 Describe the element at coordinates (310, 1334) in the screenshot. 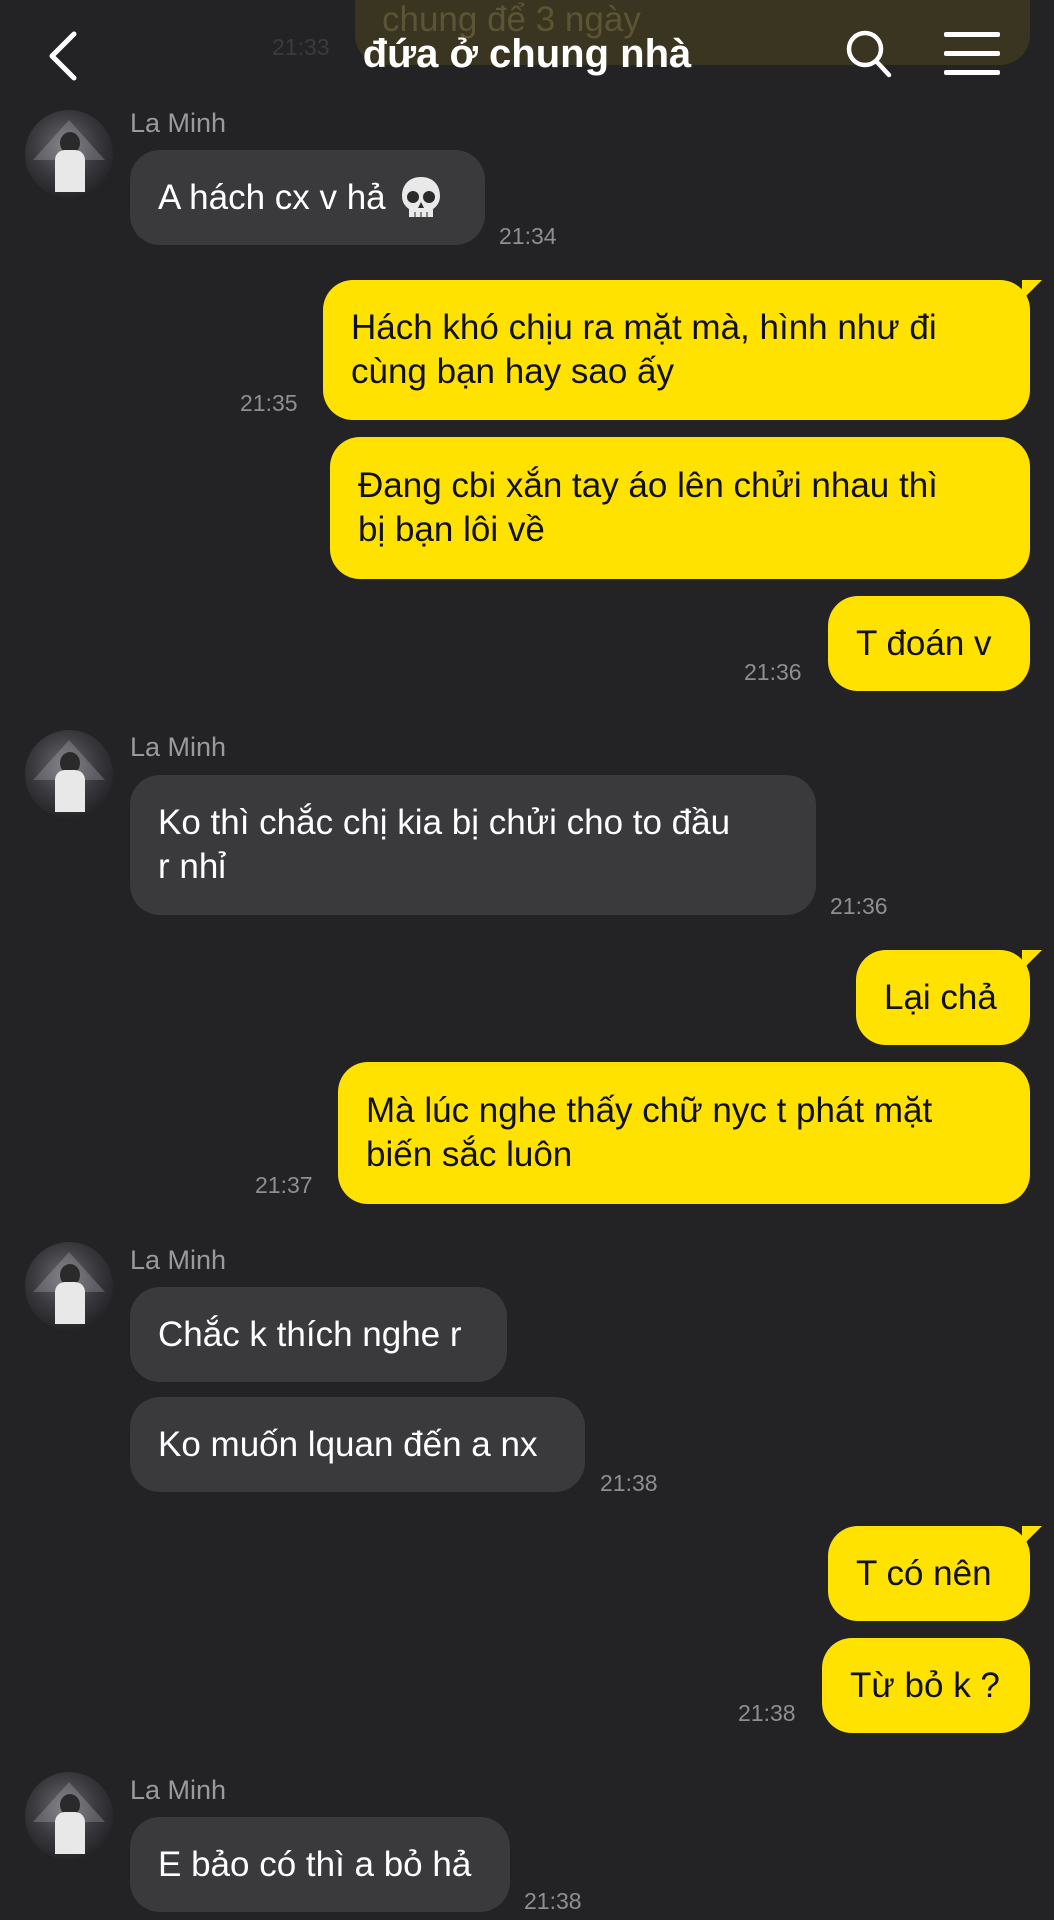

I see `message-text: Chắc k thích nghe r` at that location.